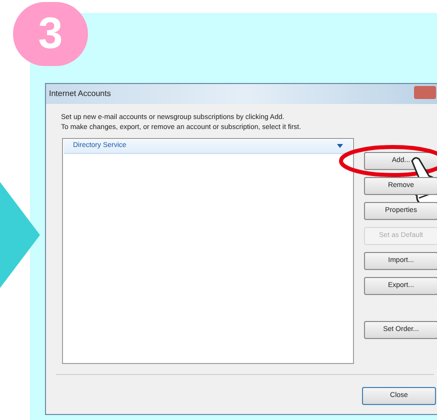  What do you see at coordinates (340, 146) in the screenshot?
I see `chevron-icon` at bounding box center [340, 146].